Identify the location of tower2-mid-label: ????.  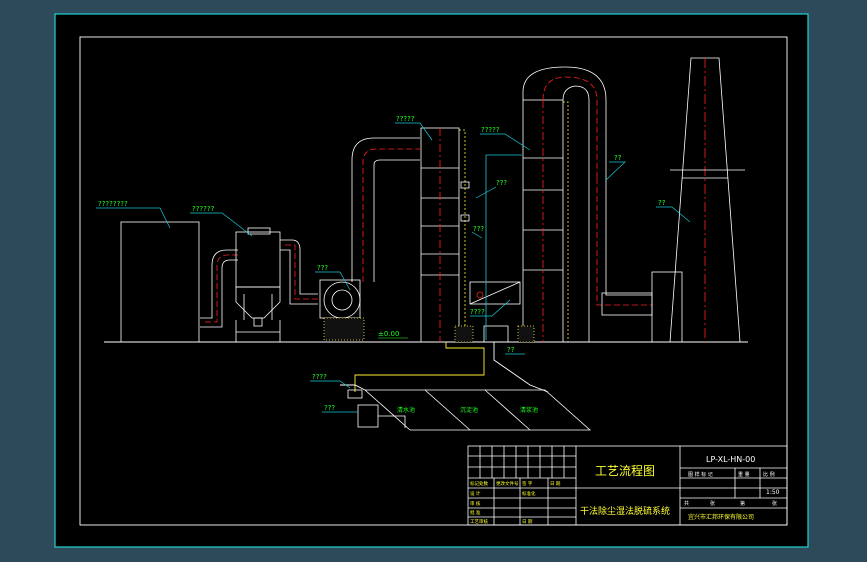
(477, 312).